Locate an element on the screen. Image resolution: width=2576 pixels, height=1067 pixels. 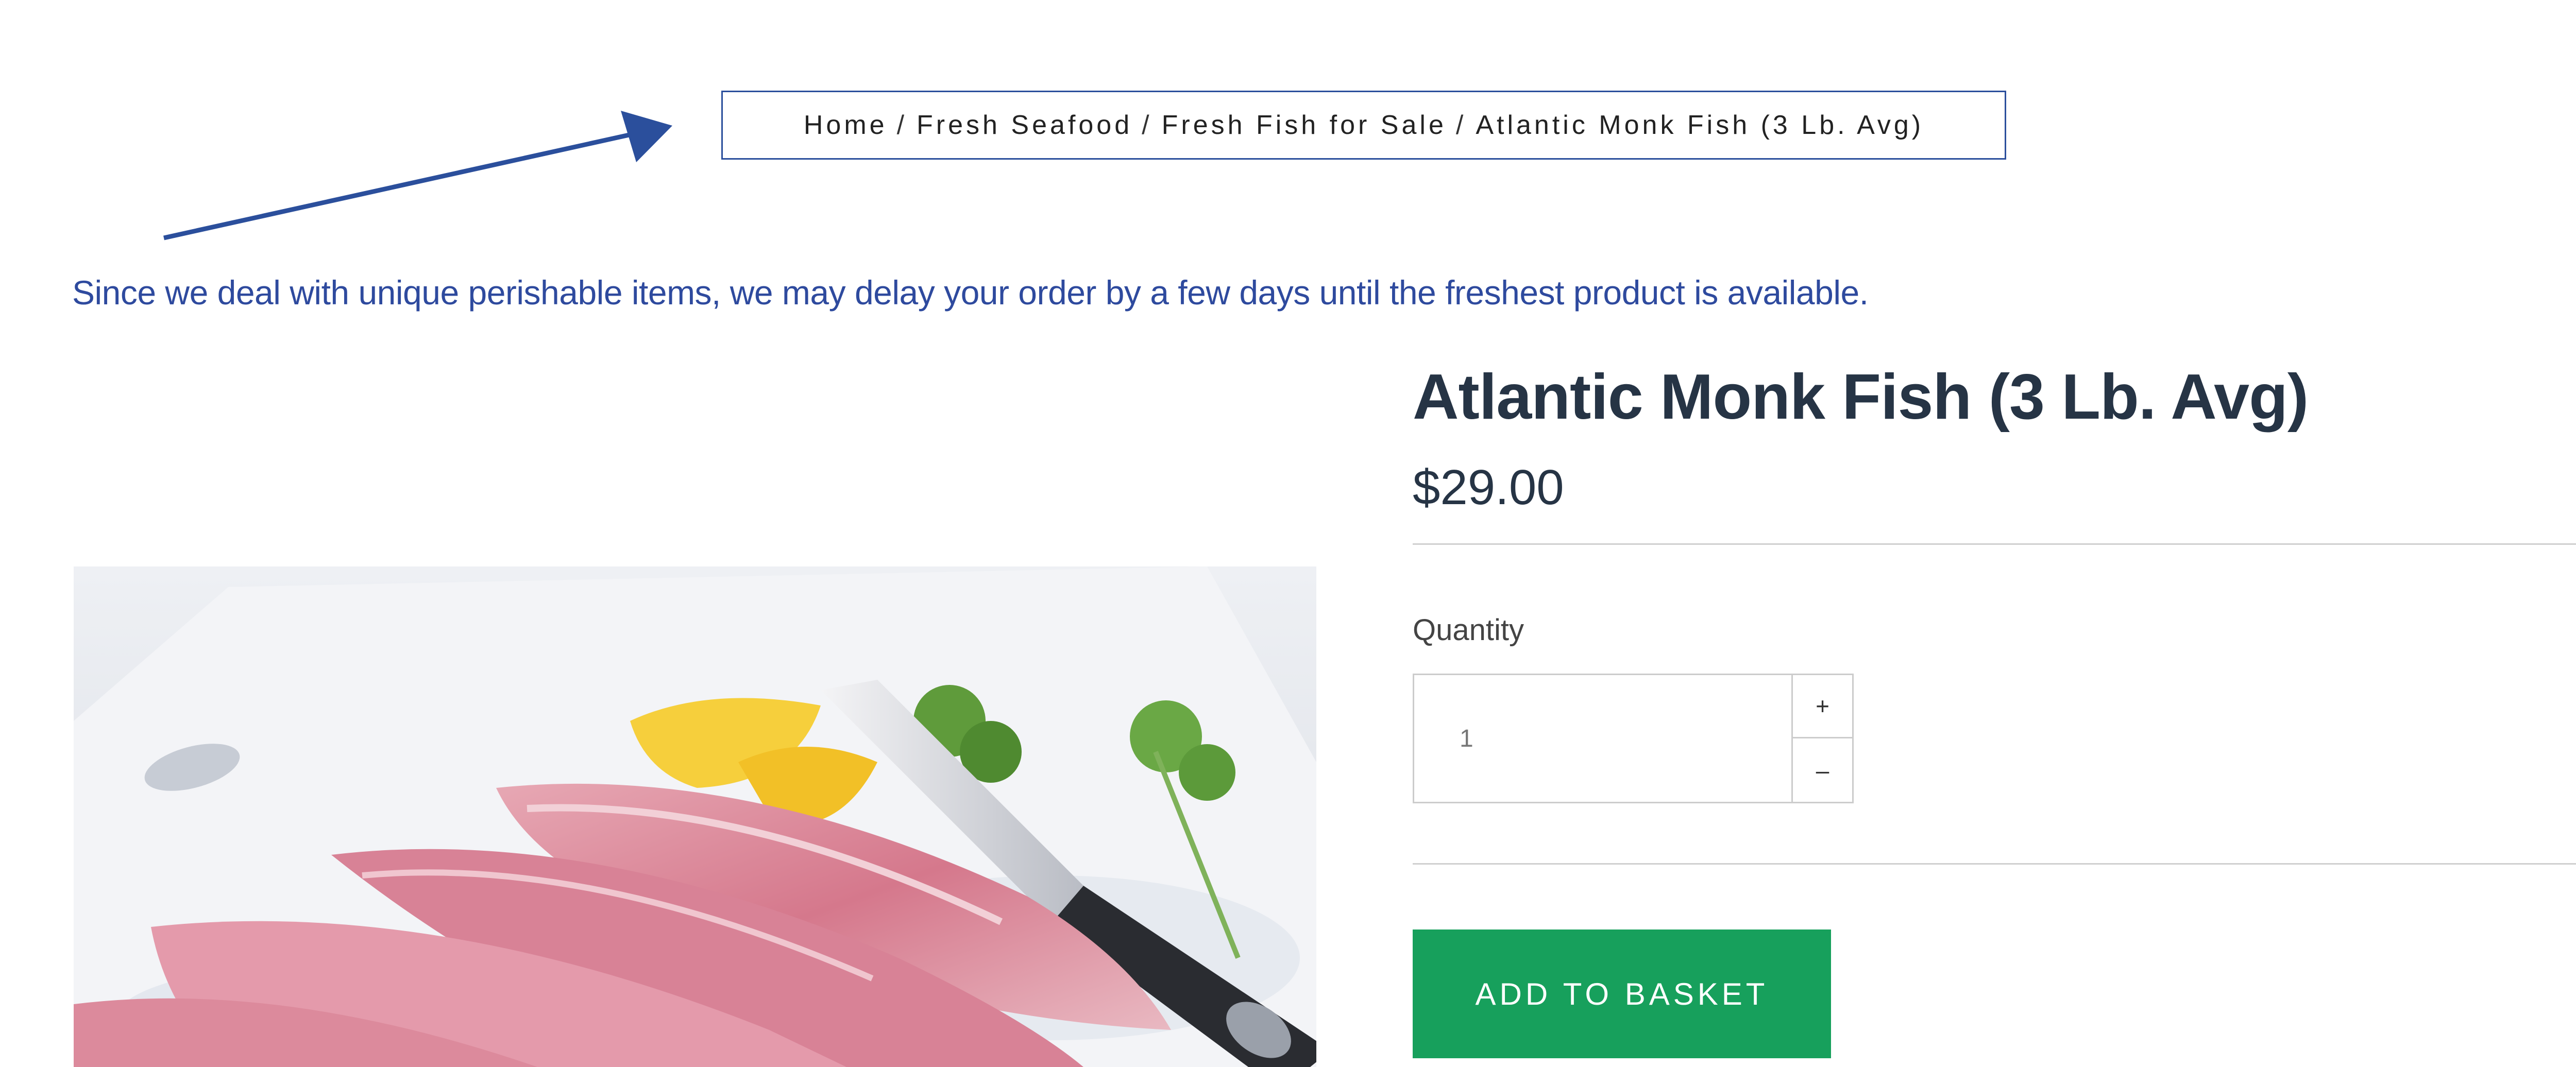
add-to-basket-button: ADD TO BASKET is located at coordinates (1622, 994).